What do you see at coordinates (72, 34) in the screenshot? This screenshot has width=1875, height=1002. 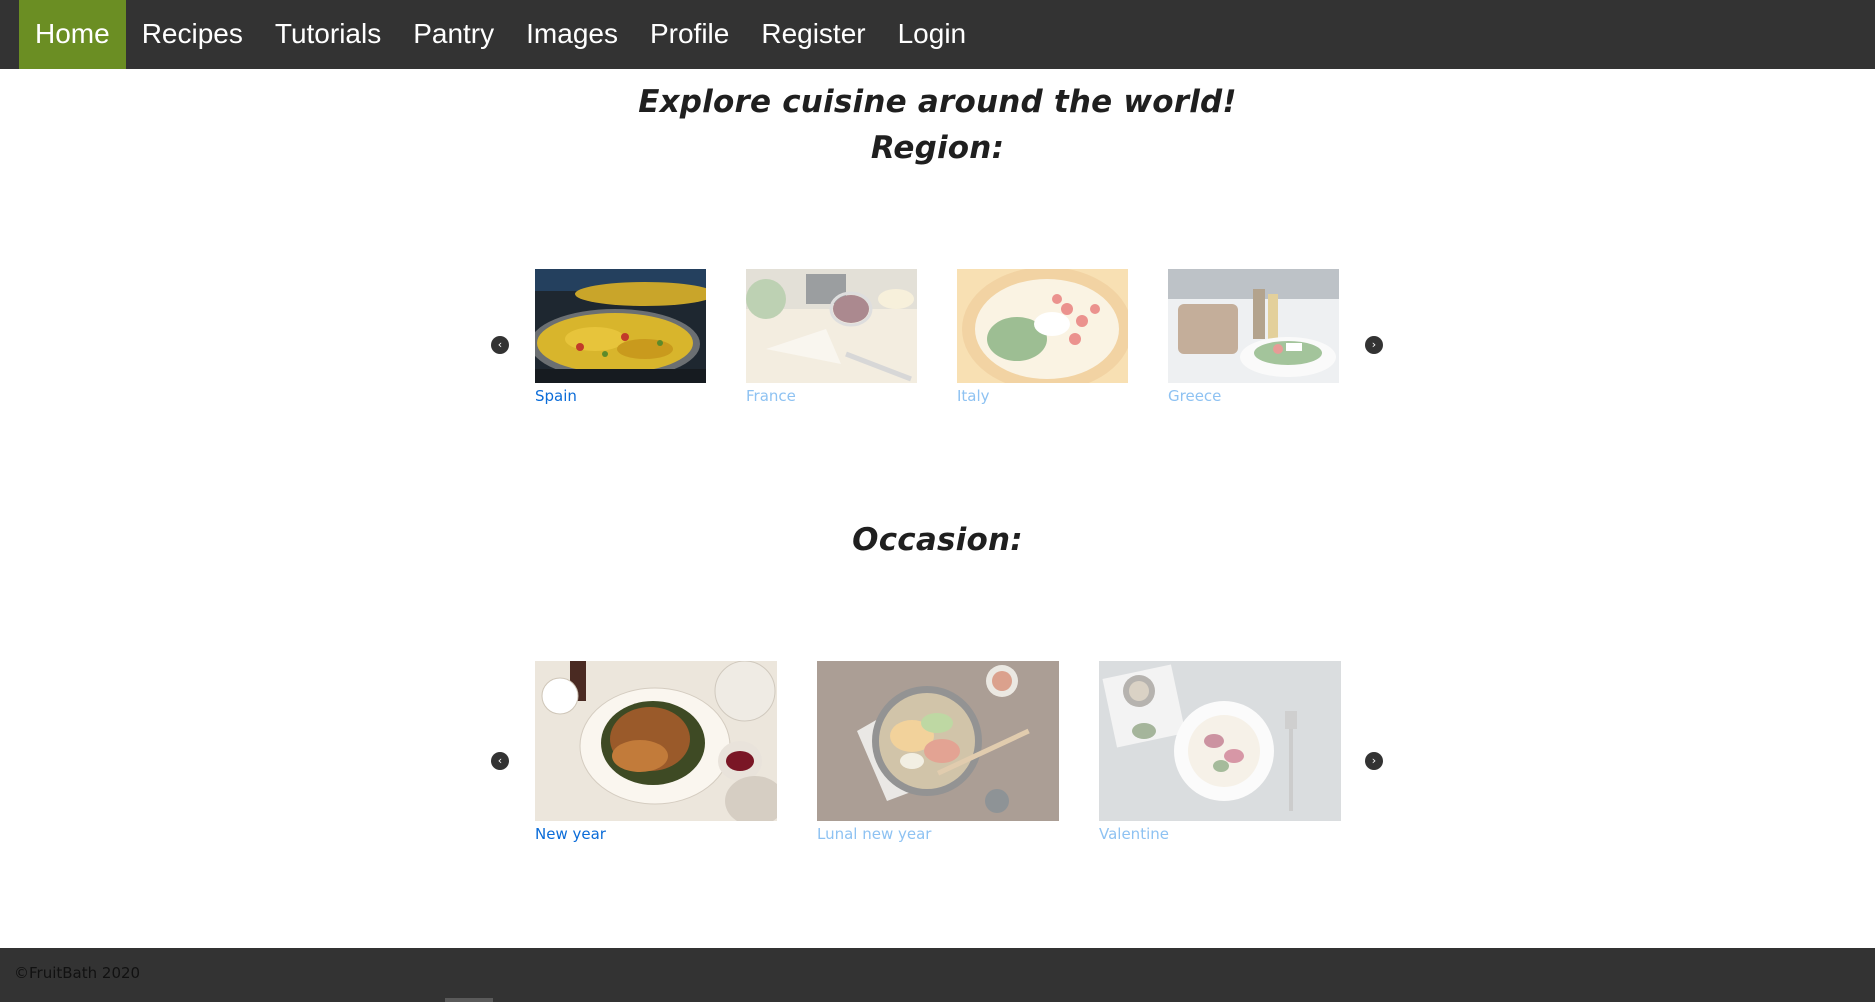 I see `nav-home: Home` at bounding box center [72, 34].